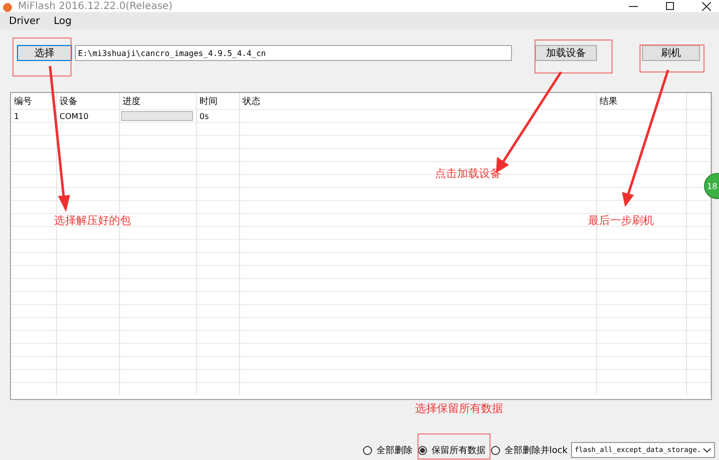  I want to click on column-header: 设备, so click(87, 101).